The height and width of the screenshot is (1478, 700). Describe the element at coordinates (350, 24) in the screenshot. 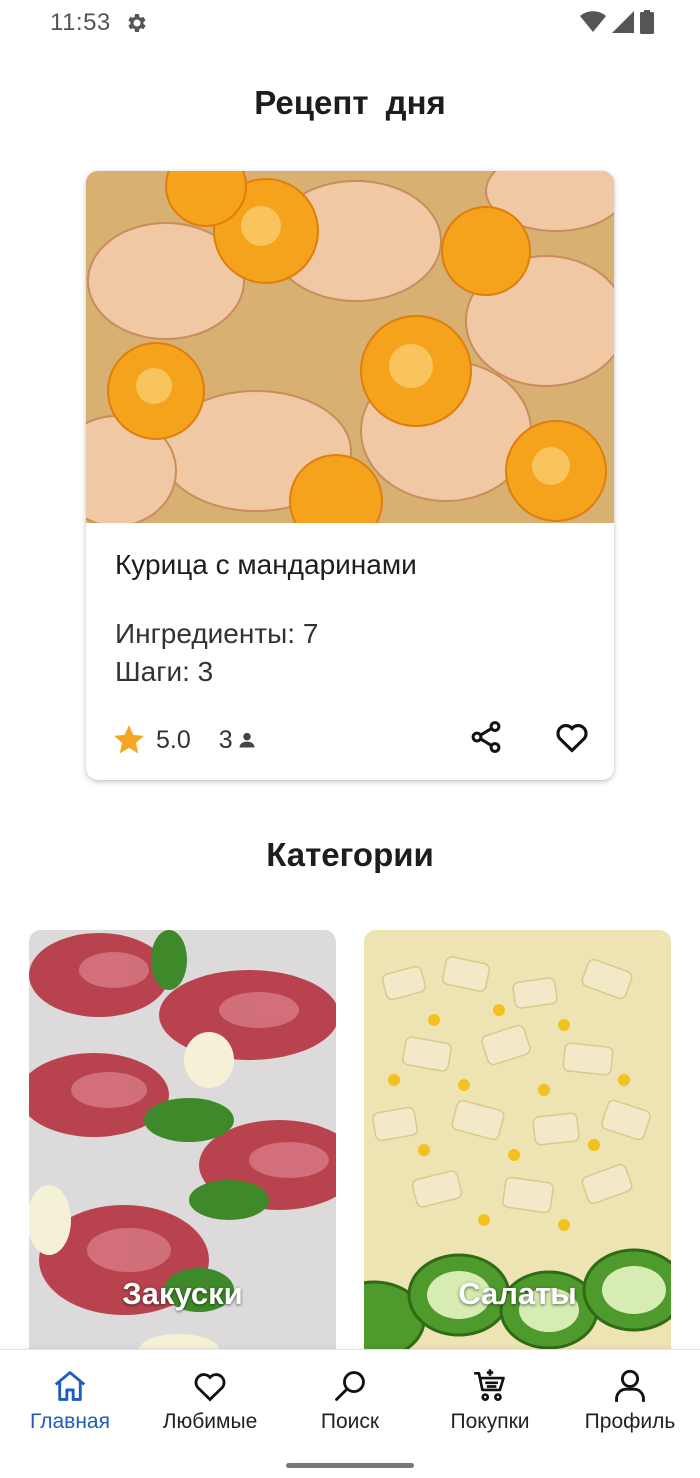

I see `status-bar: 11:53` at that location.